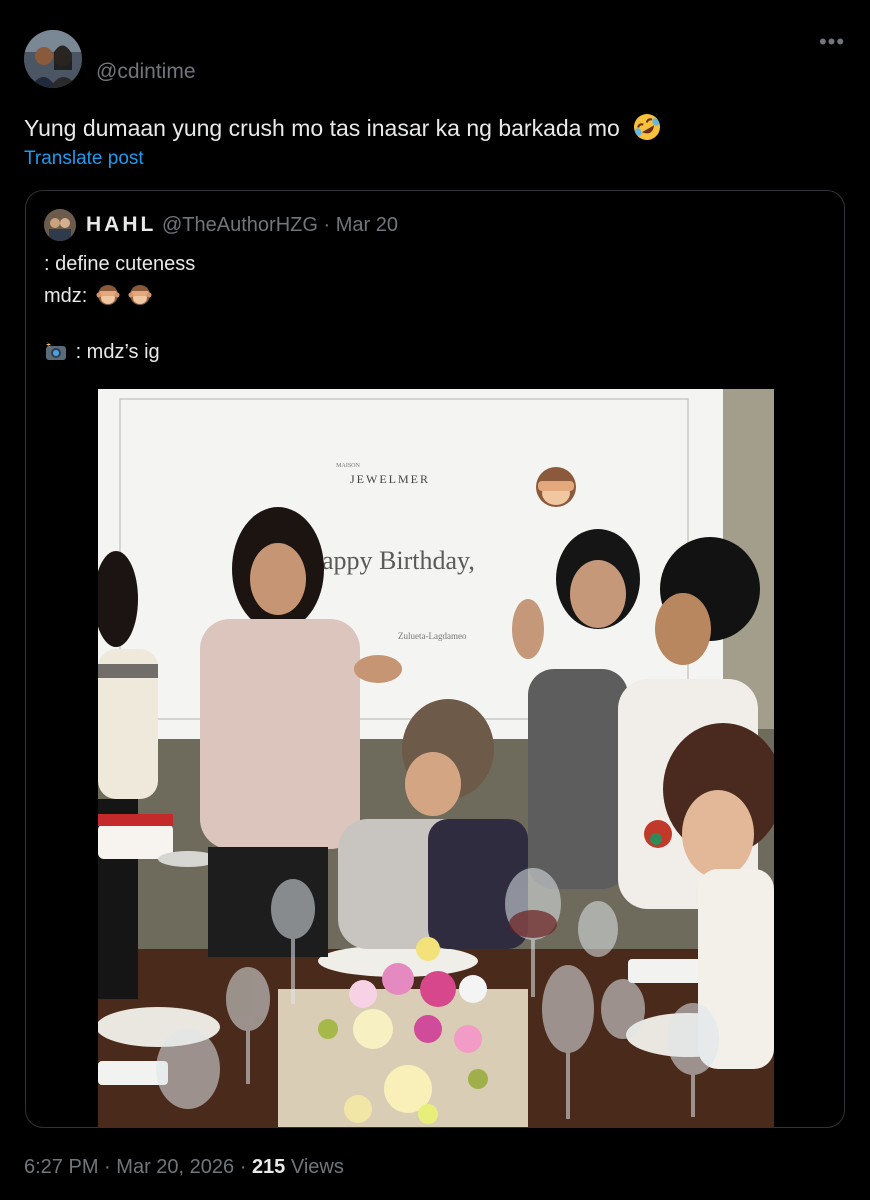 This screenshot has height=1200, width=870. I want to click on quoted-author-avatar, so click(60, 225).